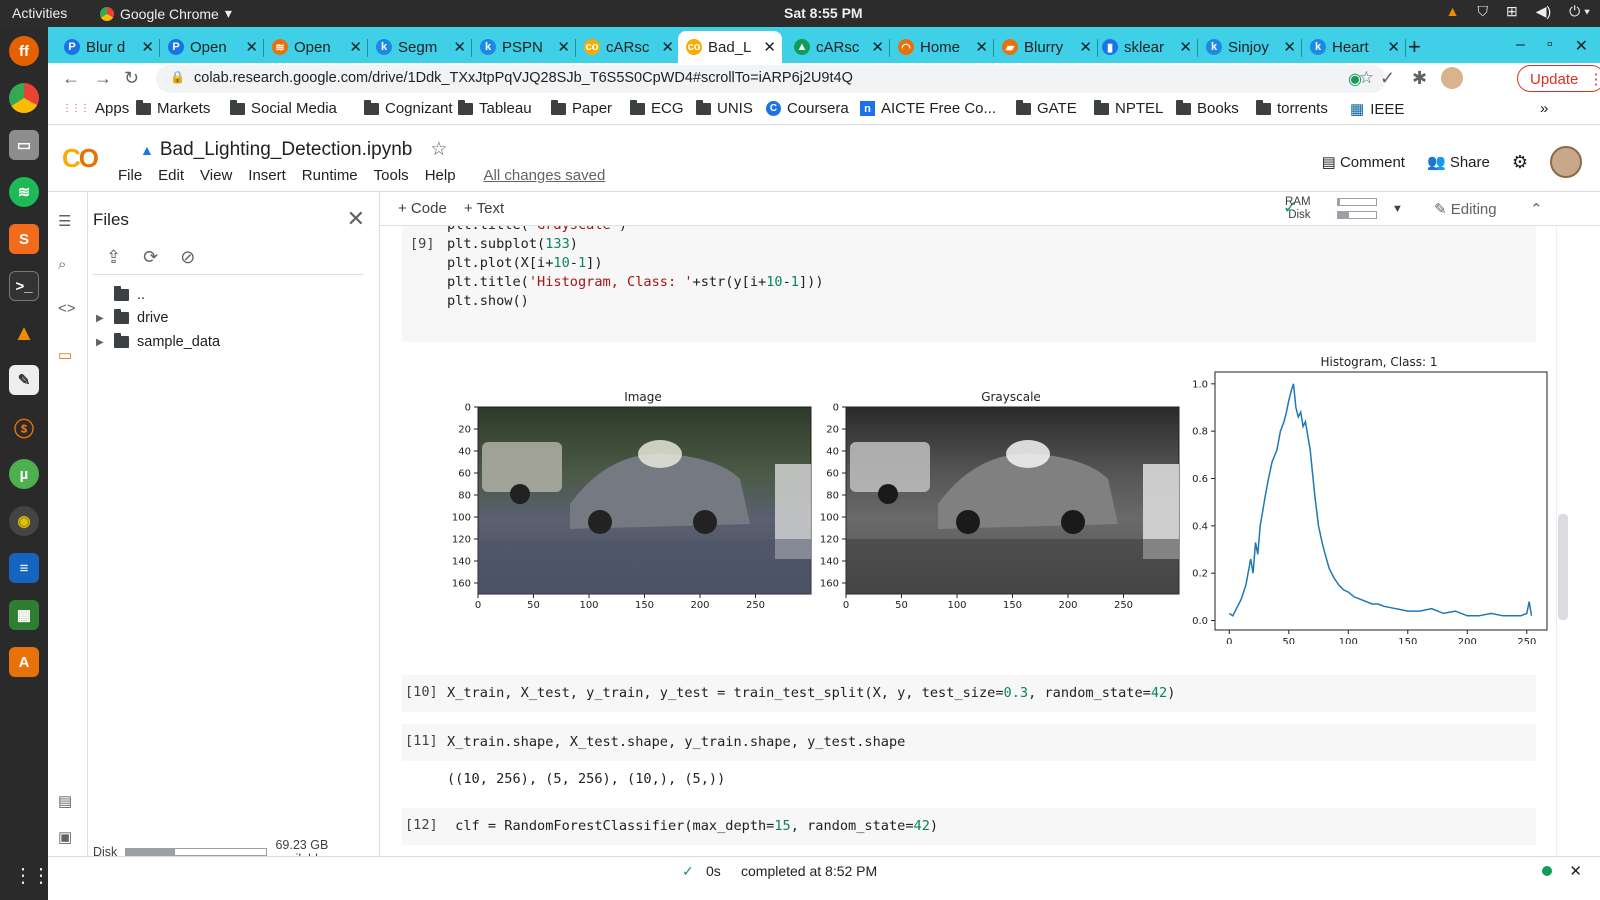 The width and height of the screenshot is (1600, 900). What do you see at coordinates (132, 317) in the screenshot?
I see `file-item-drive: ▶ drive` at bounding box center [132, 317].